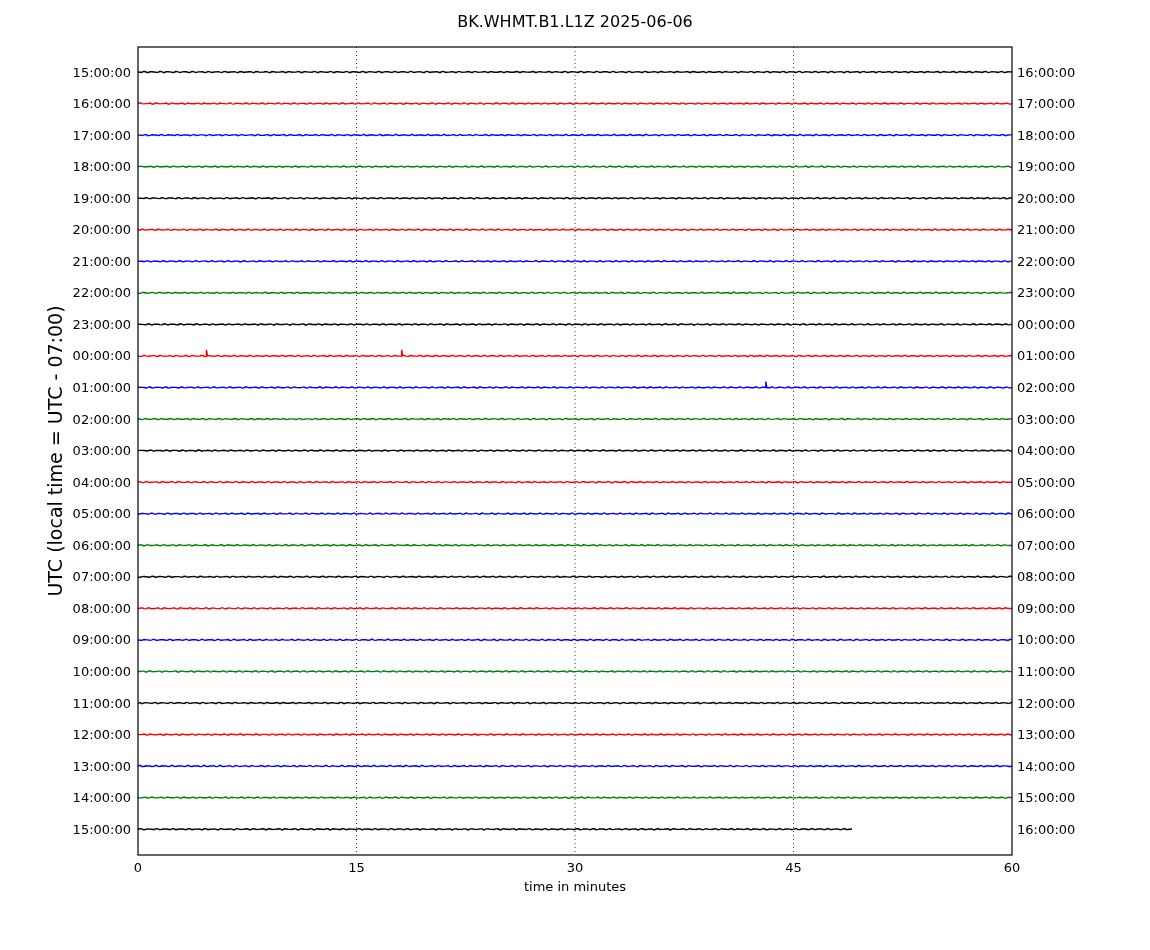 The image size is (1150, 950). What do you see at coordinates (356, 867) in the screenshot?
I see `axis-tick-label: 15` at bounding box center [356, 867].